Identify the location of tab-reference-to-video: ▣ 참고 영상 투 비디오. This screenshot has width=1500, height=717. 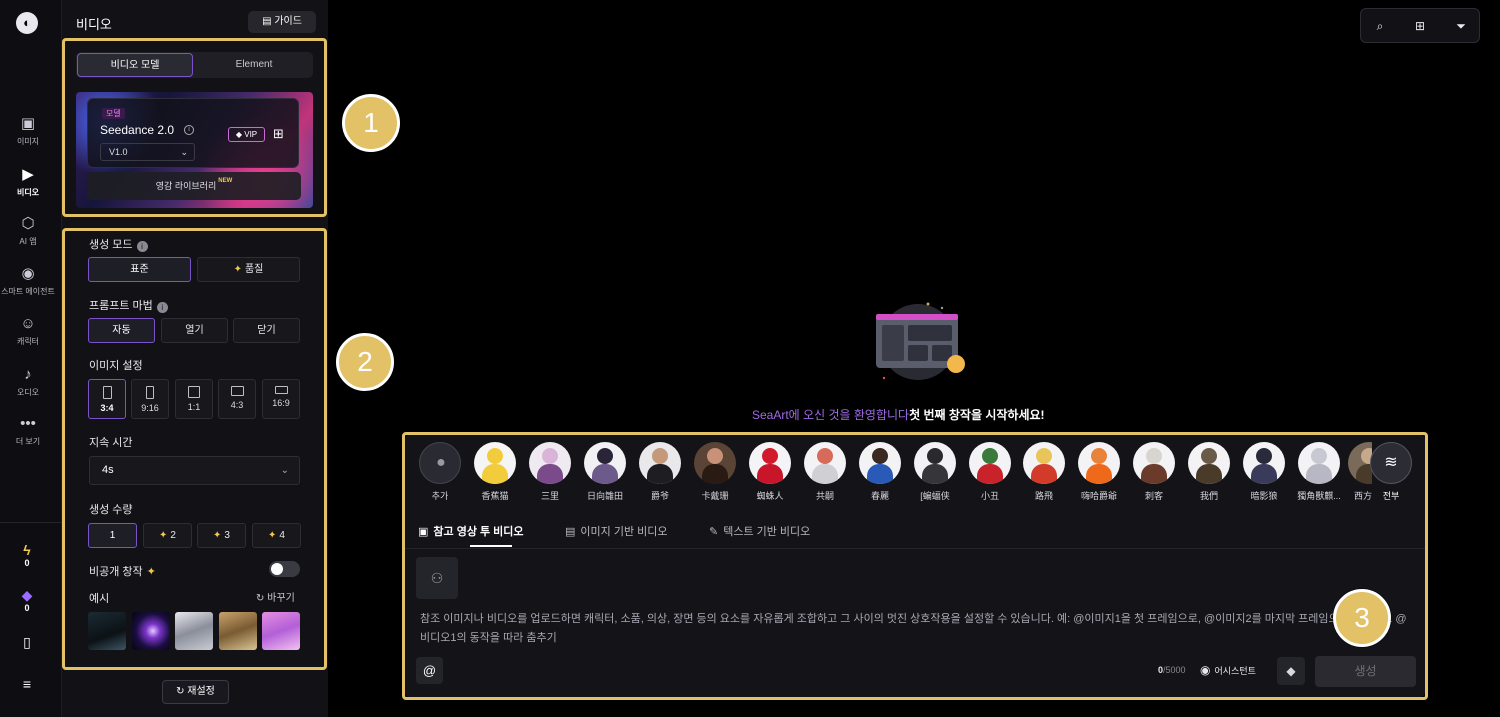
(471, 531).